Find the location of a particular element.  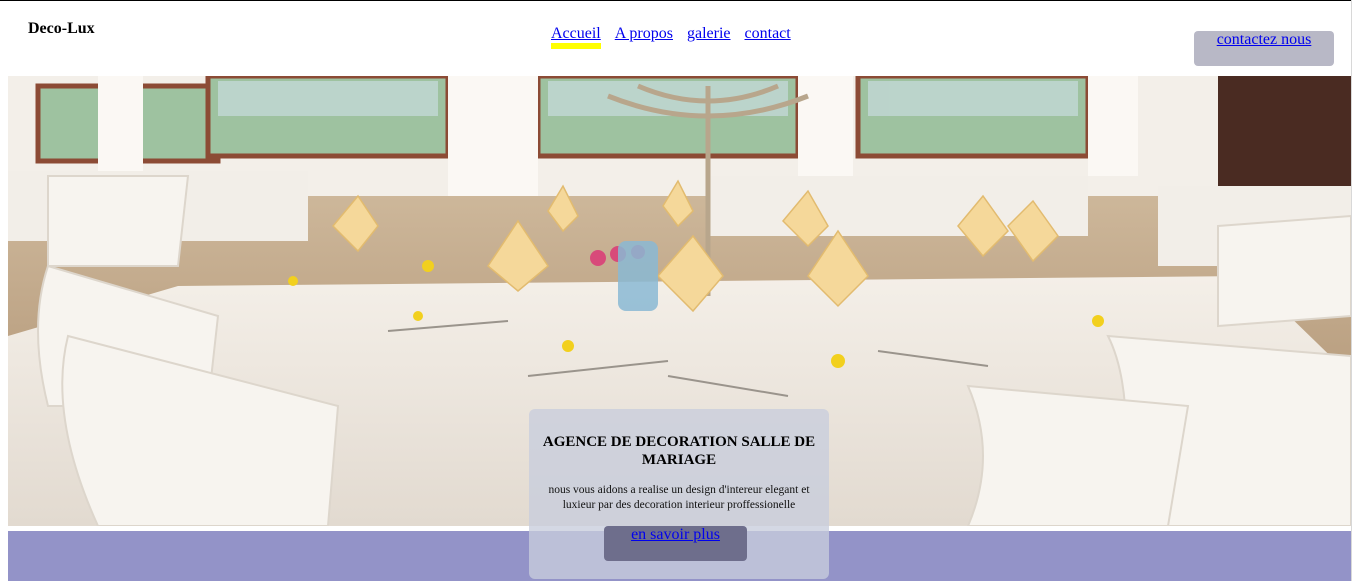

scrollbar is located at coordinates (1353, 290).